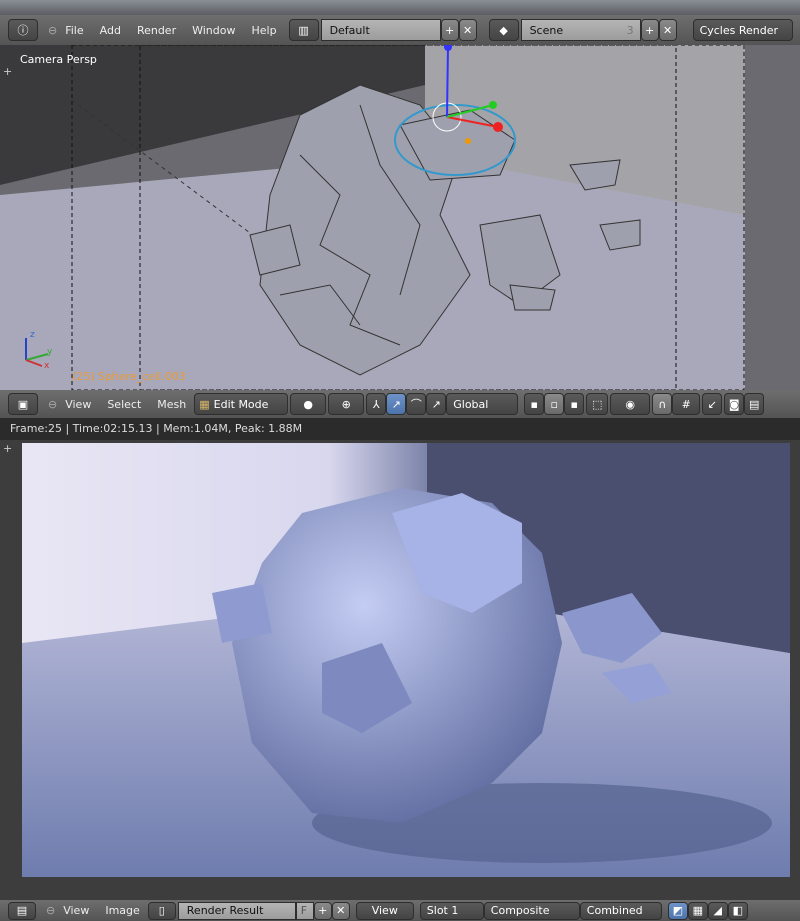 Image resolution: width=800 pixels, height=921 pixels. Describe the element at coordinates (597, 404) in the screenshot. I see `limit-selection-icon: ⬚` at that location.